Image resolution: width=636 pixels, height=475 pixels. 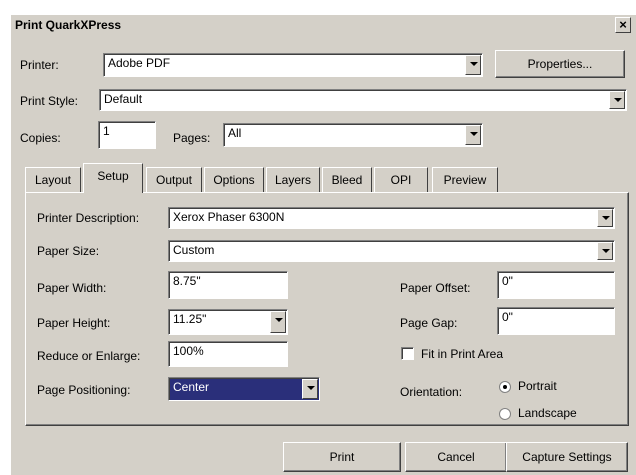 I want to click on paper-offset-value: 0", so click(x=507, y=281).